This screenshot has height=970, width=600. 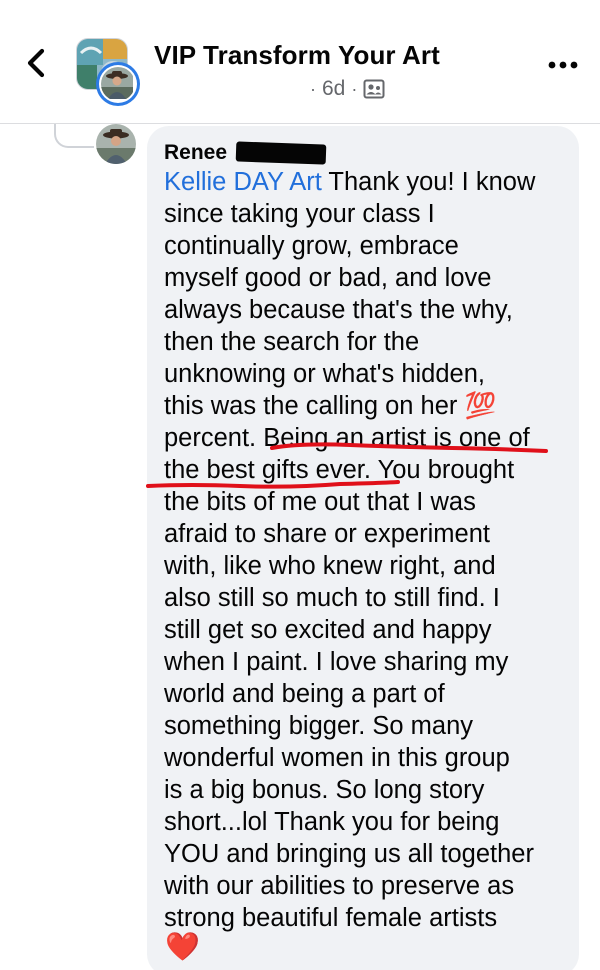 What do you see at coordinates (336, 662) in the screenshot?
I see `comment-line: when I paint. I love sharing my` at bounding box center [336, 662].